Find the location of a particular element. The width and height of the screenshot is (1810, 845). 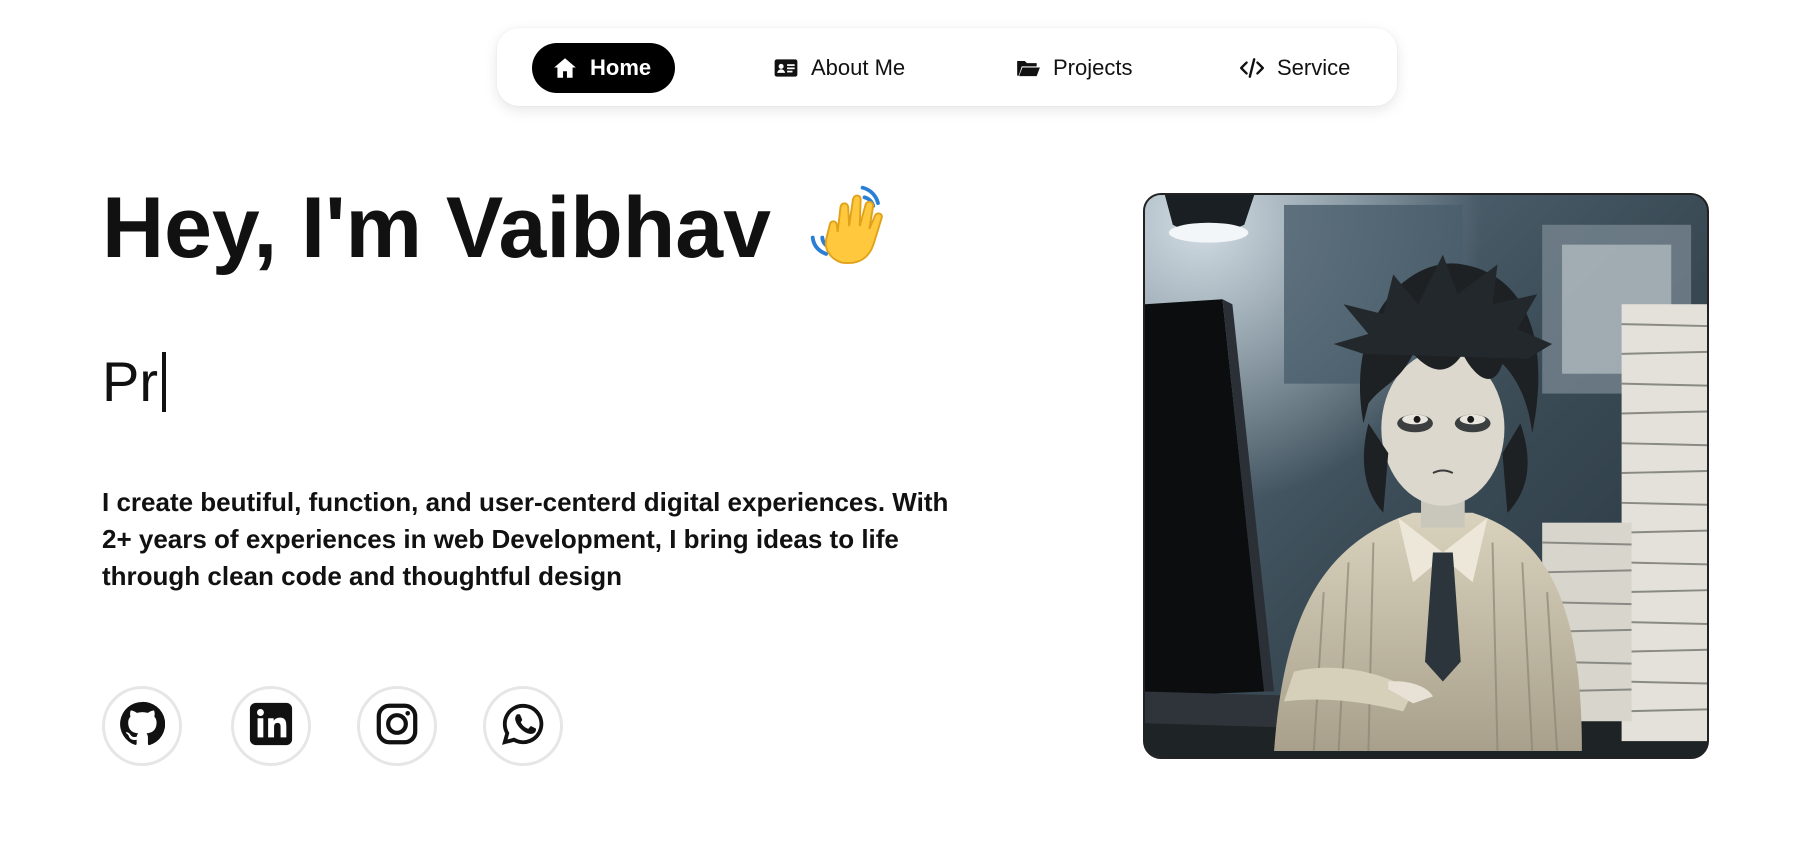

instagram-link is located at coordinates (397, 726).